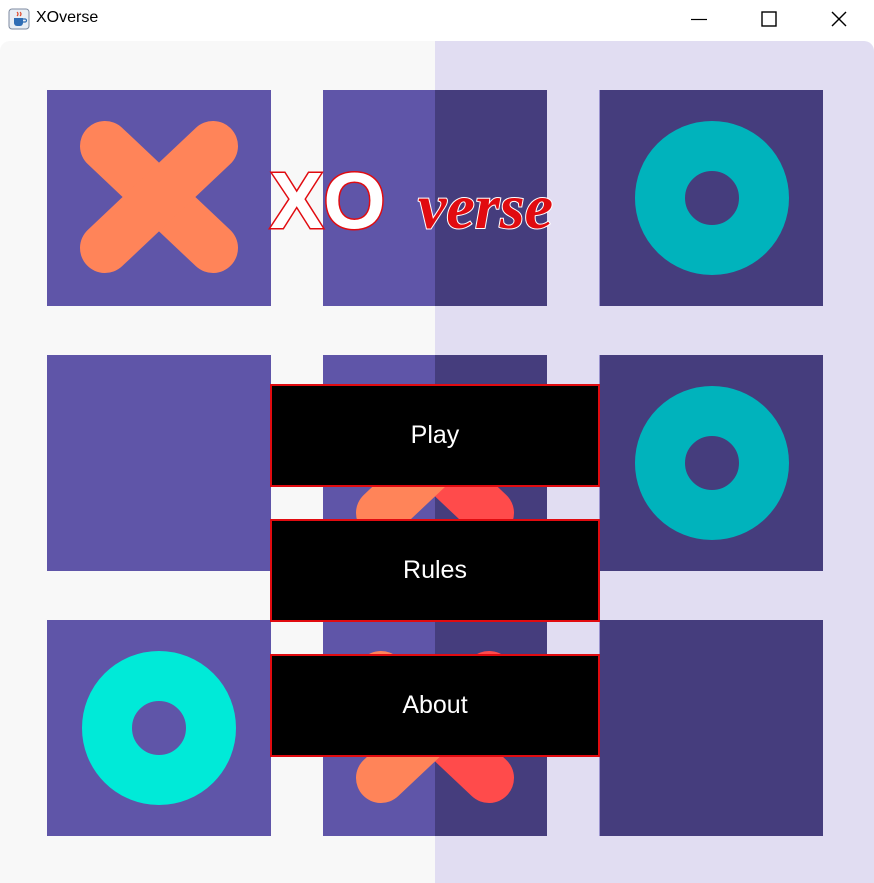 The image size is (874, 883). What do you see at coordinates (437, 20) in the screenshot?
I see `window-titlebar: XOverse` at bounding box center [437, 20].